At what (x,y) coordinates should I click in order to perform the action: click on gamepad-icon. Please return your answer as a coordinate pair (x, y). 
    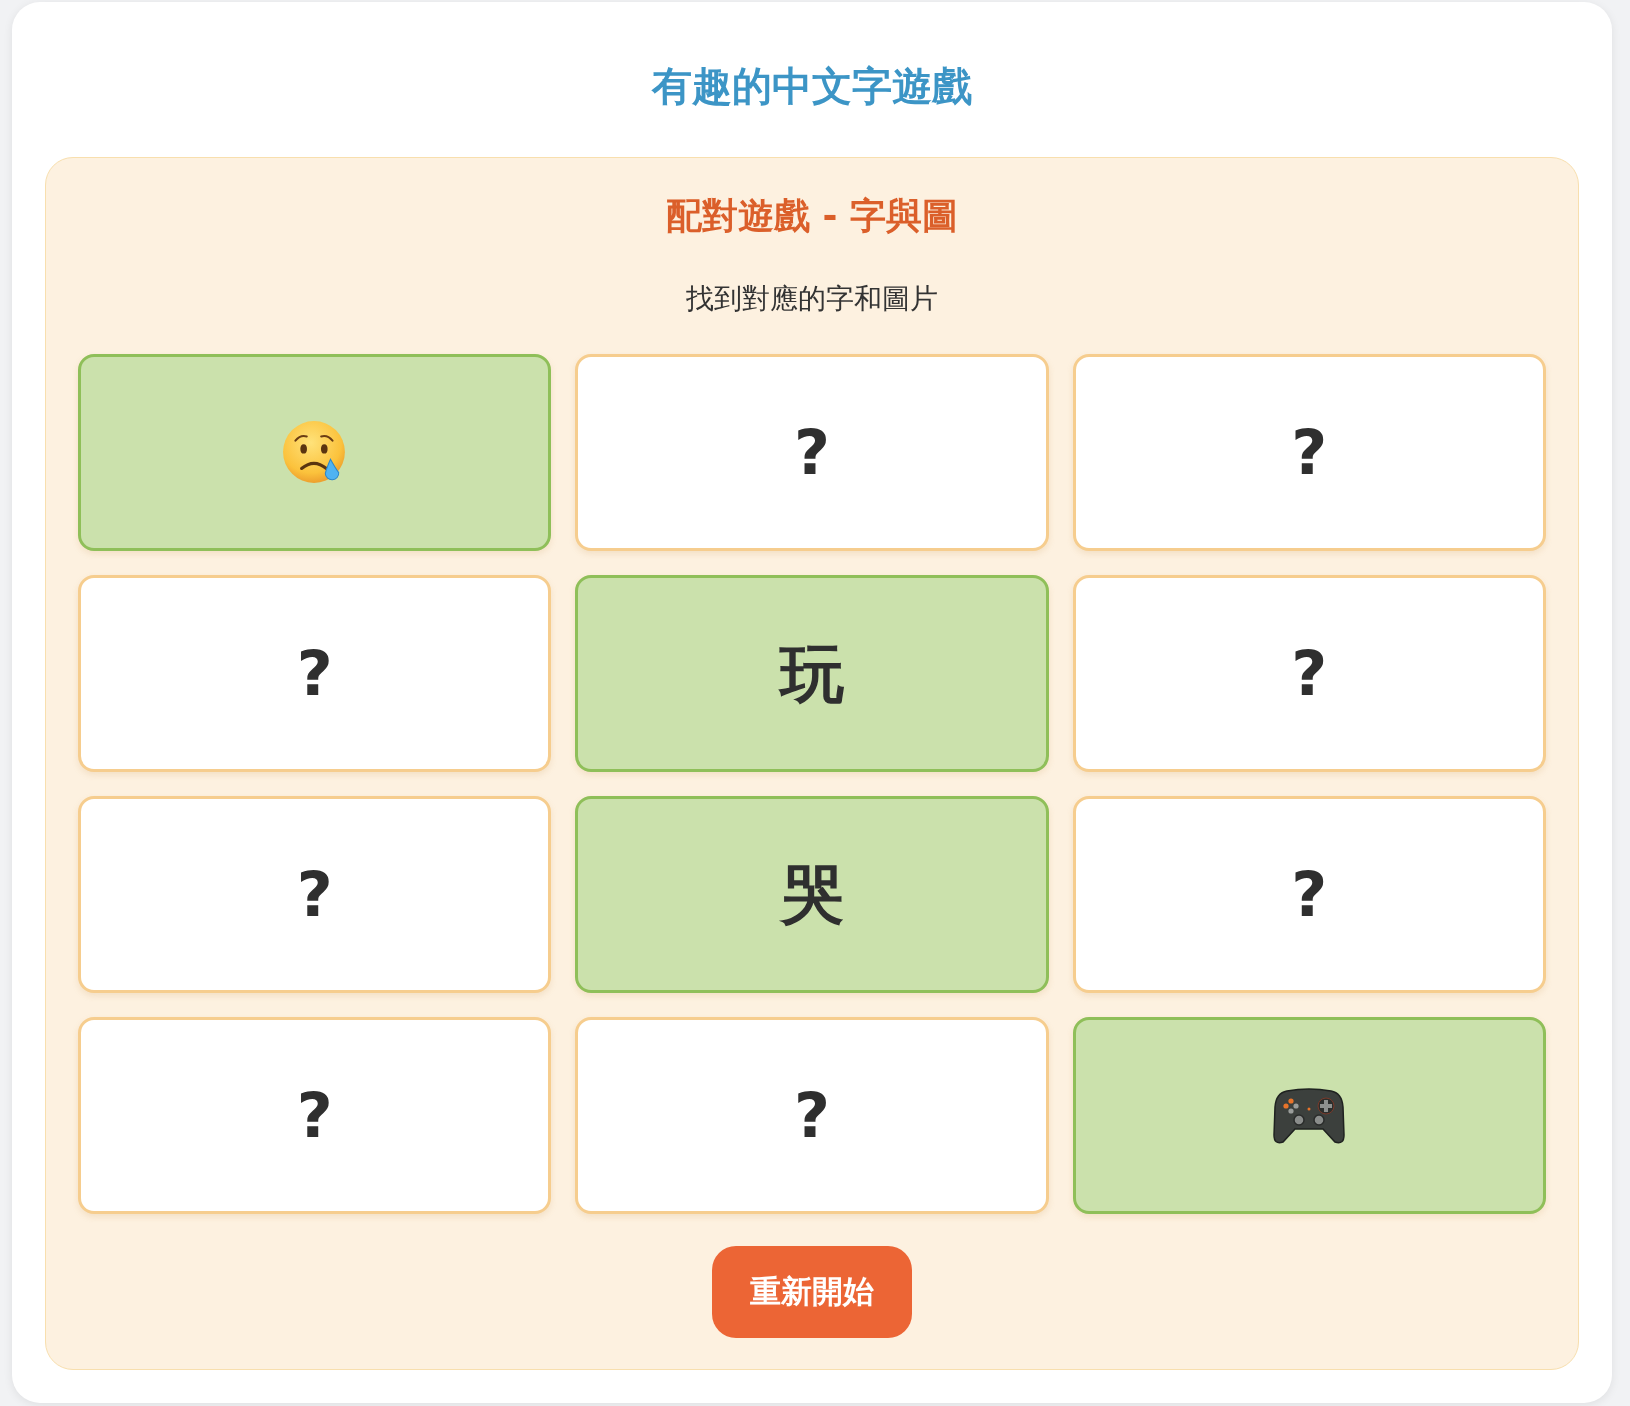
    Looking at the image, I should click on (1309, 1115).